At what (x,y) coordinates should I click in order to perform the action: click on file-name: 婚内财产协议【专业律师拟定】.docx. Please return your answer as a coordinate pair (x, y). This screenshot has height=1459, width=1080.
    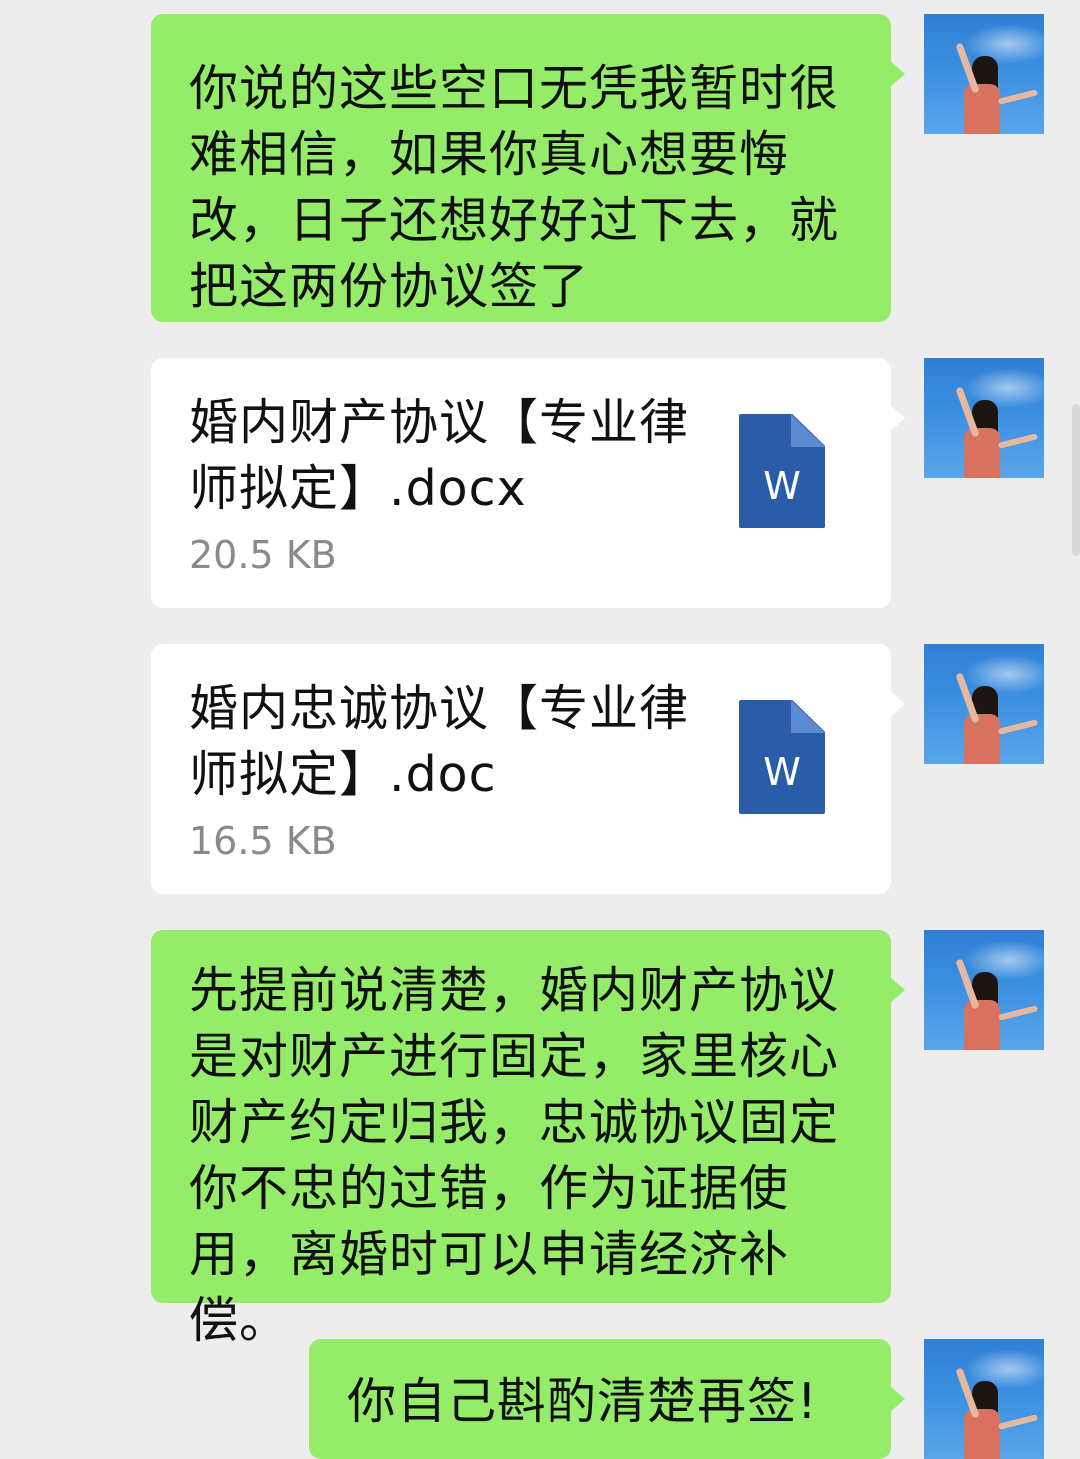
    Looking at the image, I should click on (439, 455).